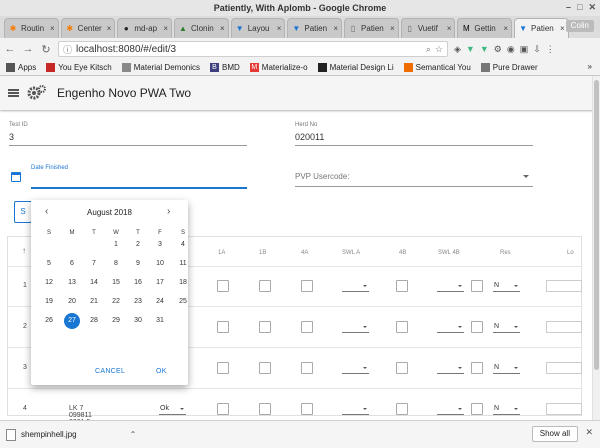  Describe the element at coordinates (524, 49) in the screenshot. I see `camera-icon: ▣` at that location.